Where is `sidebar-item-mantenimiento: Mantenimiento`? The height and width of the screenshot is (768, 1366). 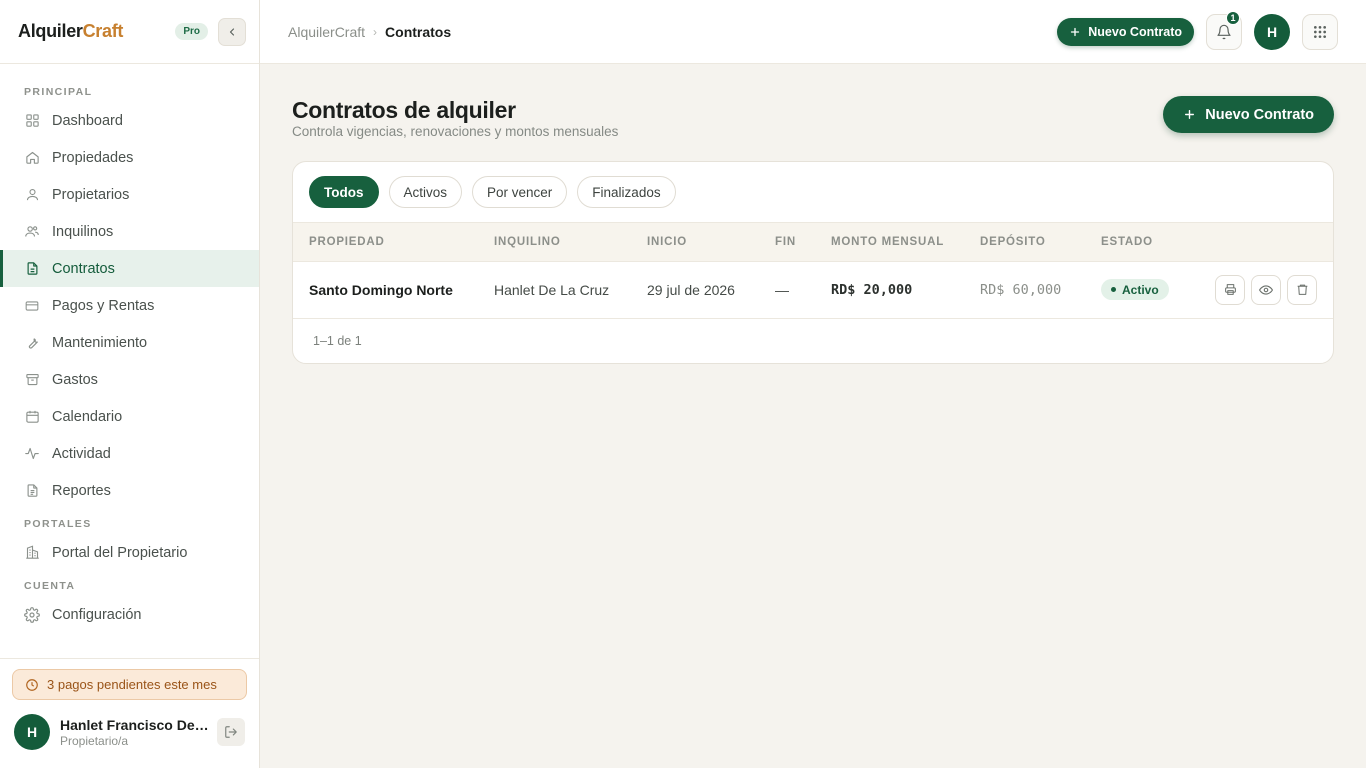 sidebar-item-mantenimiento: Mantenimiento is located at coordinates (129, 342).